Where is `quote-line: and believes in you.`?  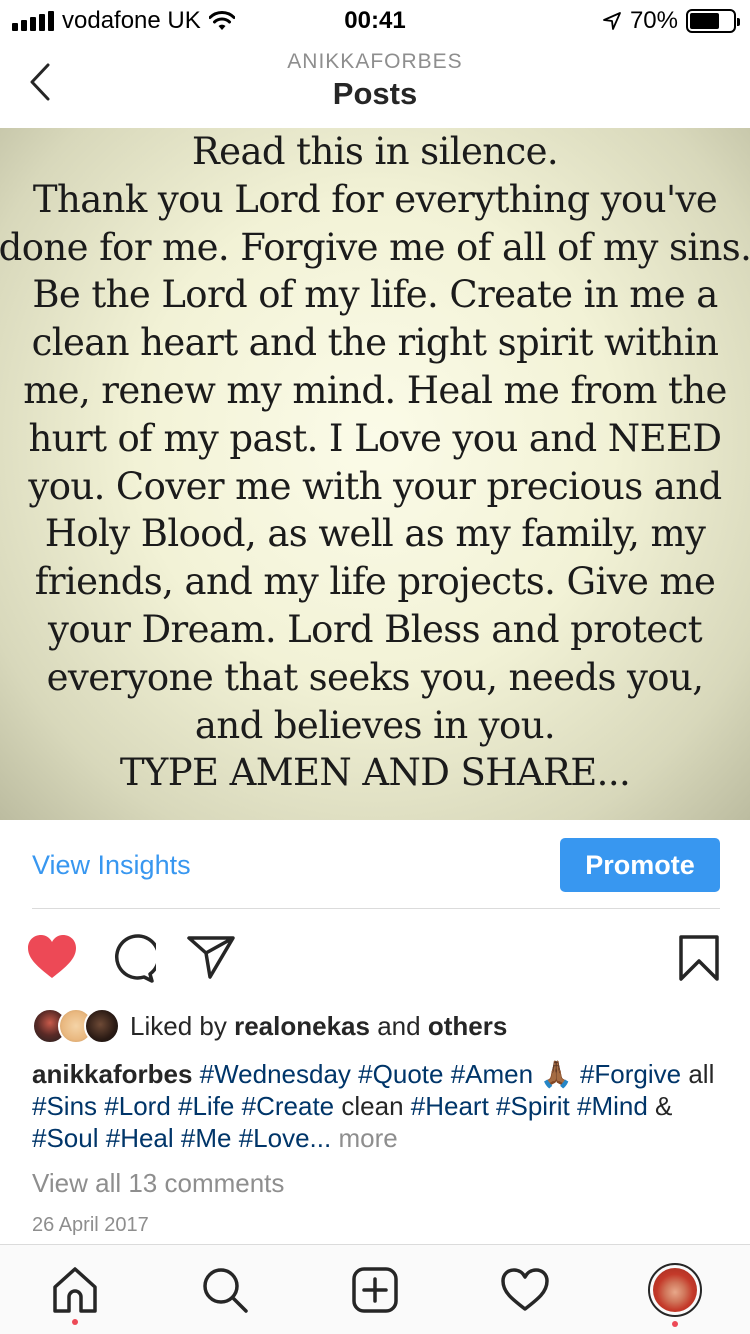 quote-line: and believes in you. is located at coordinates (375, 725).